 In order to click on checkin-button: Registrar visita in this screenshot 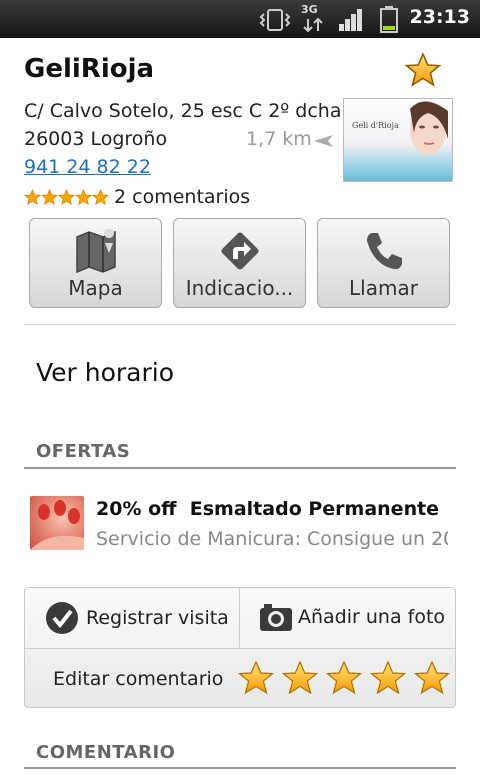, I will do `click(137, 618)`.